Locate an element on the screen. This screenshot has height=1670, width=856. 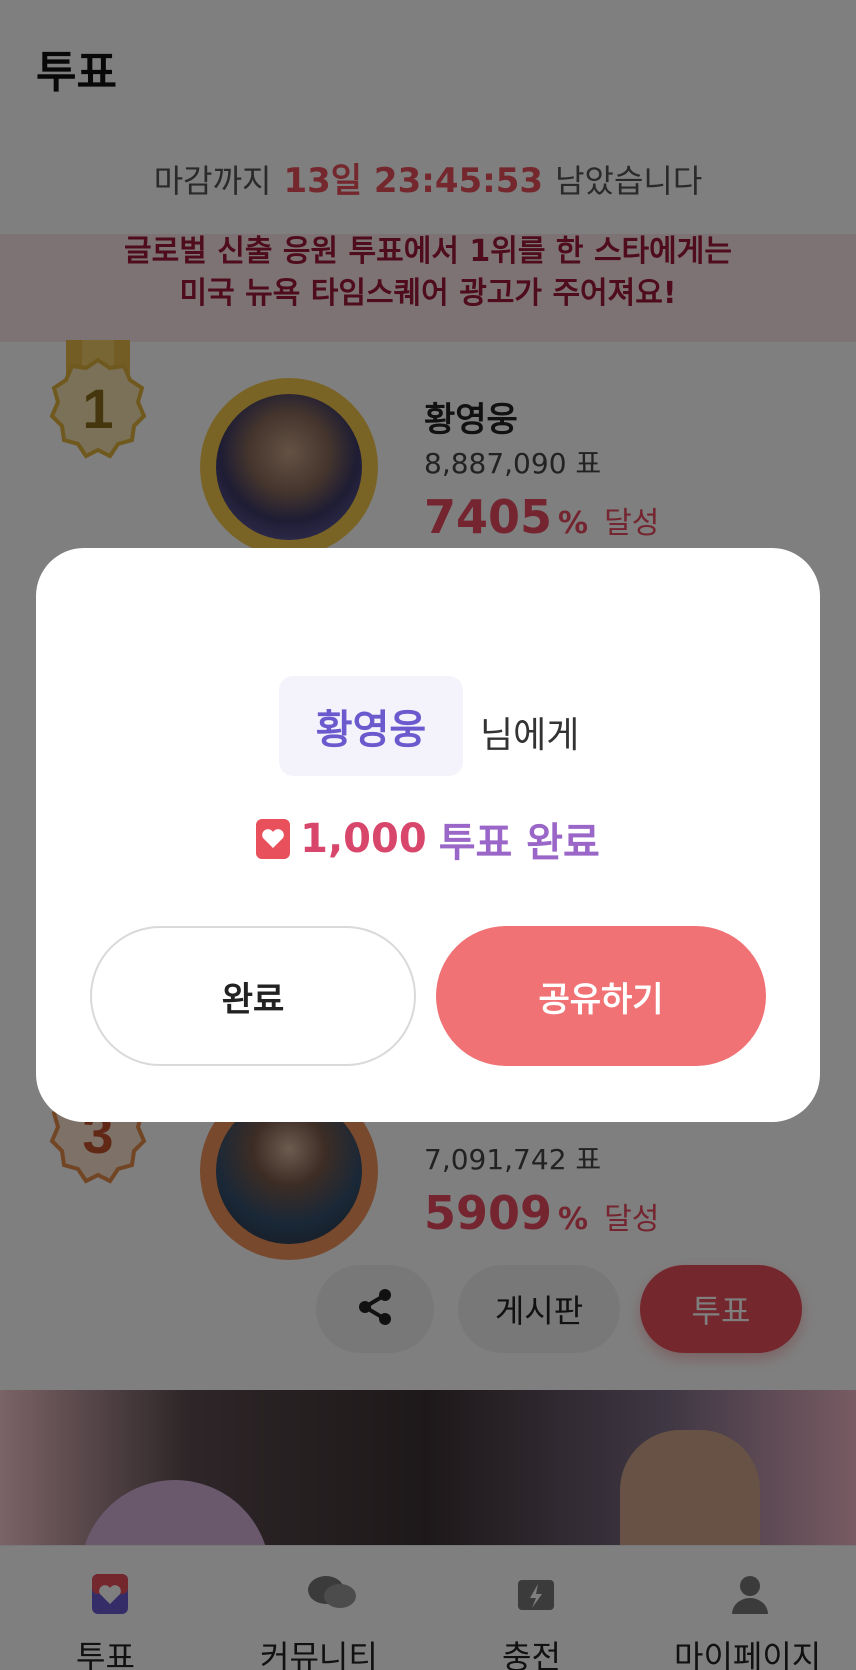
recipient-name: 황영웅 is located at coordinates (371, 726).